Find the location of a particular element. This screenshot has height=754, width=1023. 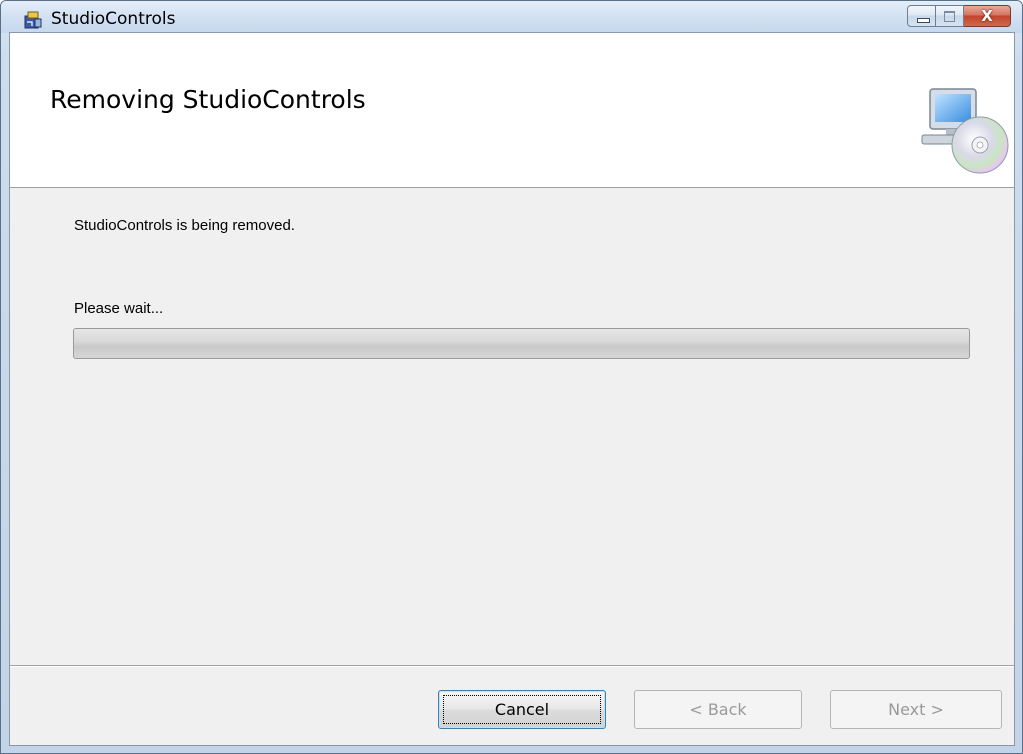

focus-rectangle is located at coordinates (522, 709).